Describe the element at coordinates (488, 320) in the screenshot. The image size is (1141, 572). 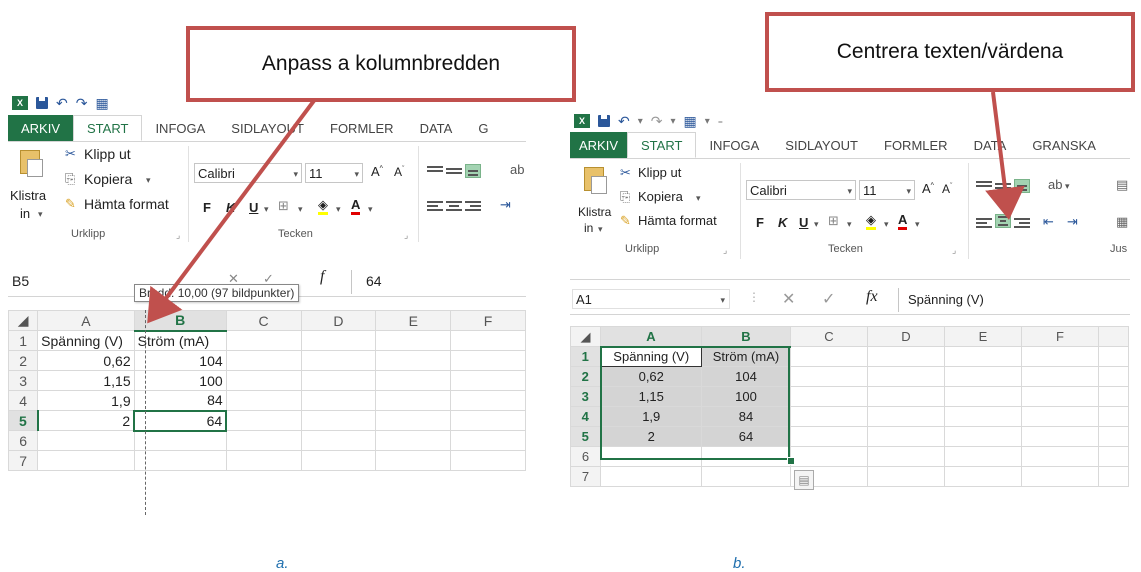
I see `column-header-f: F` at that location.